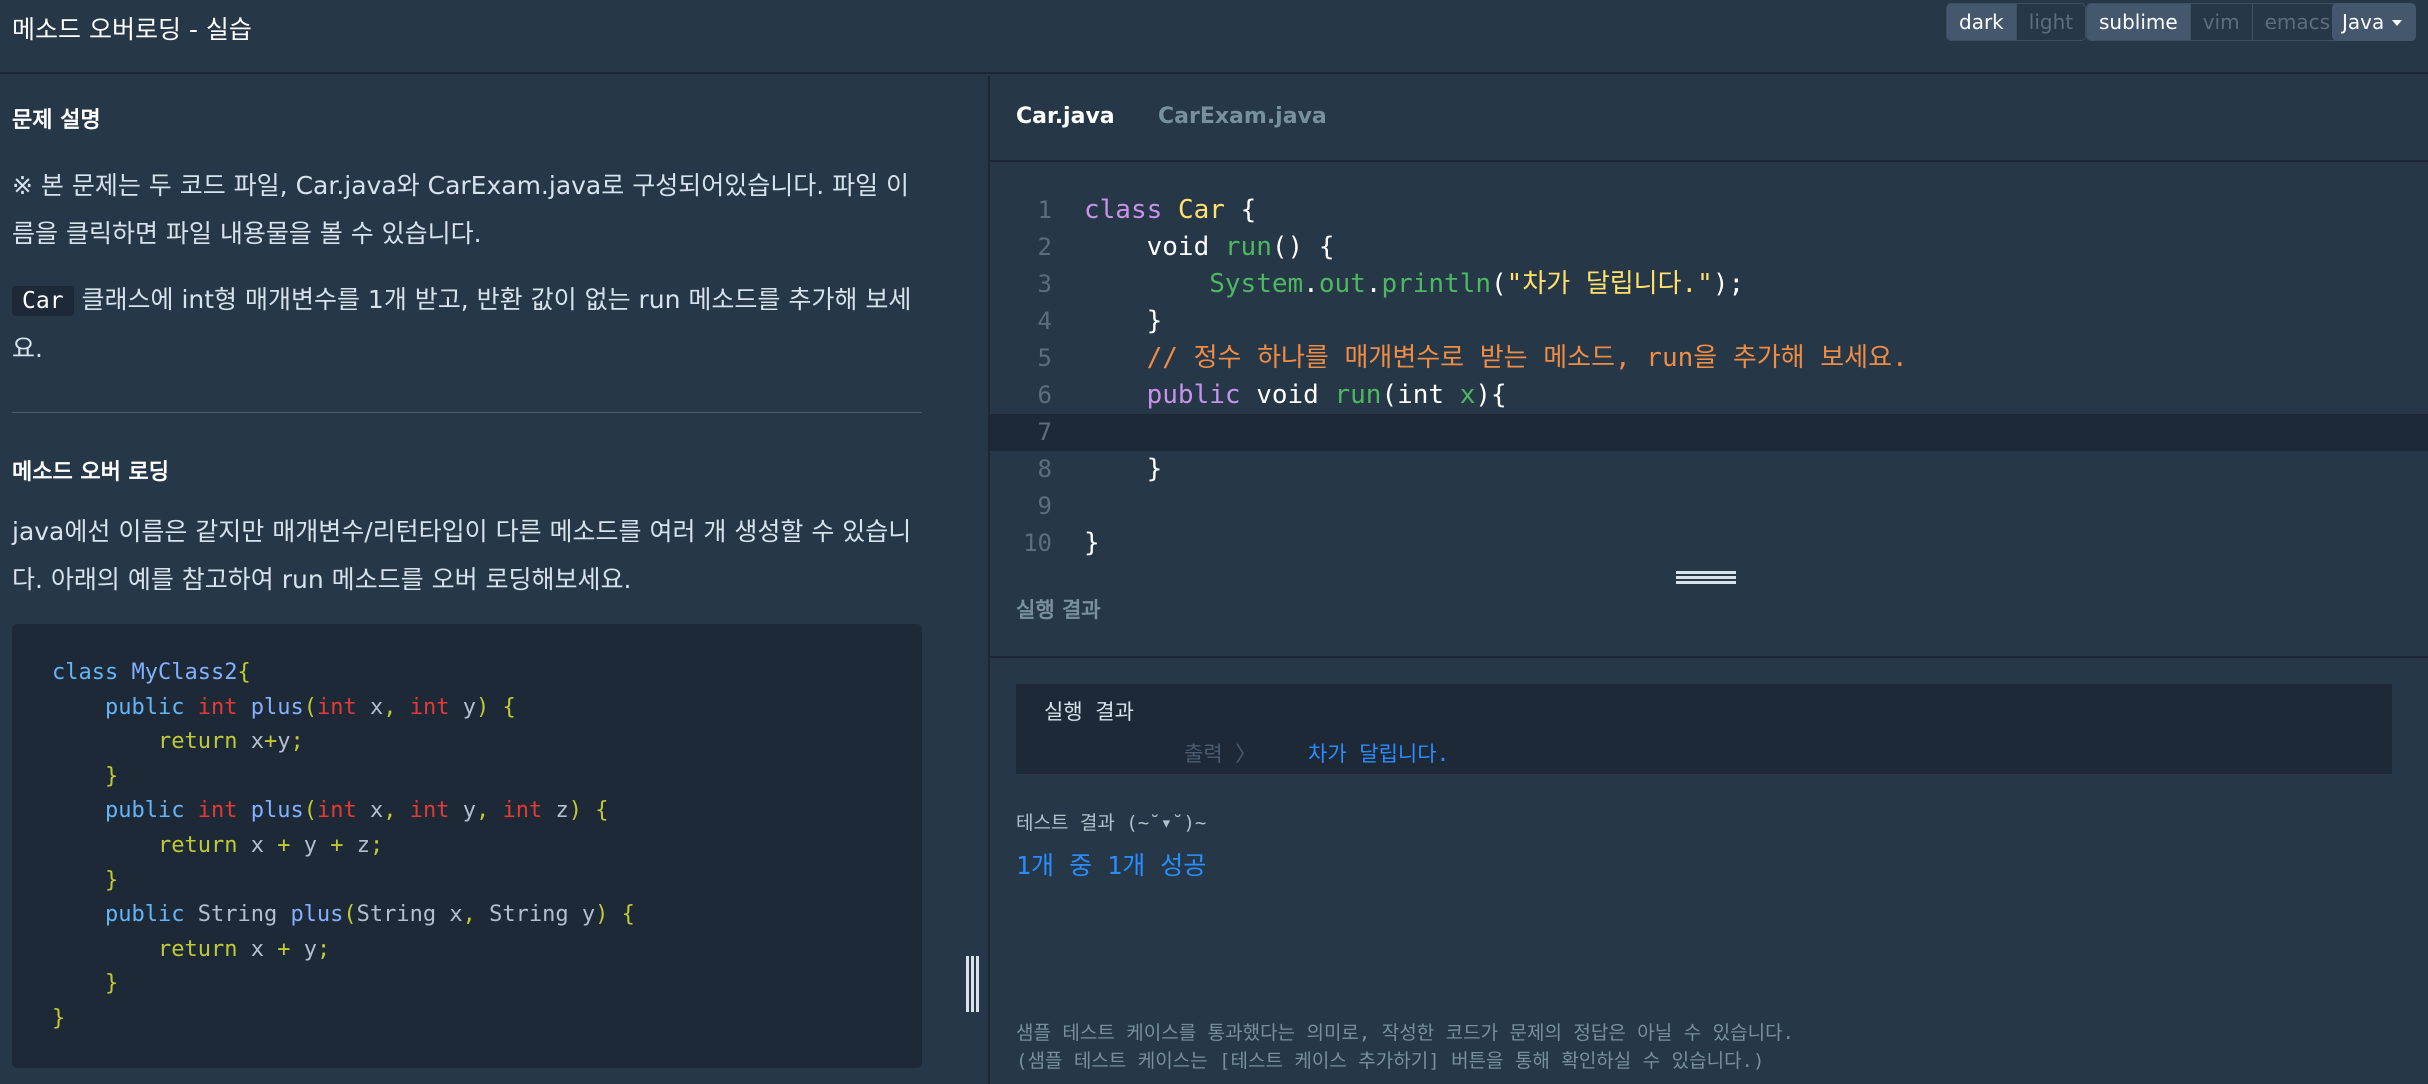 The height and width of the screenshot is (1084, 2428). I want to click on example-code-line: public int plus(int x, int y) {, so click(310, 707).